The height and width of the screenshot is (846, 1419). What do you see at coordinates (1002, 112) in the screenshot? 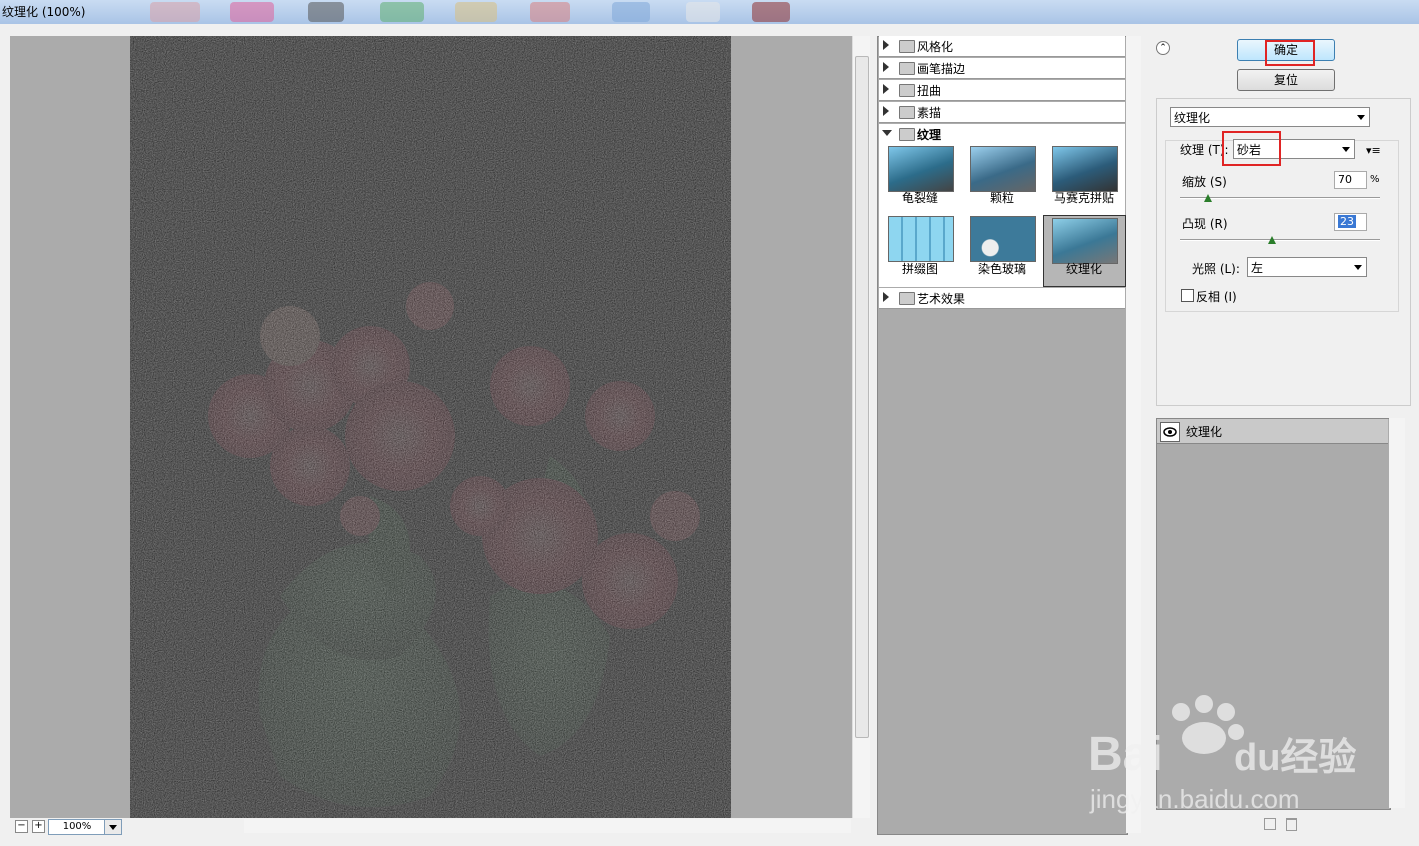
I see `category-sketch: 素描` at bounding box center [1002, 112].